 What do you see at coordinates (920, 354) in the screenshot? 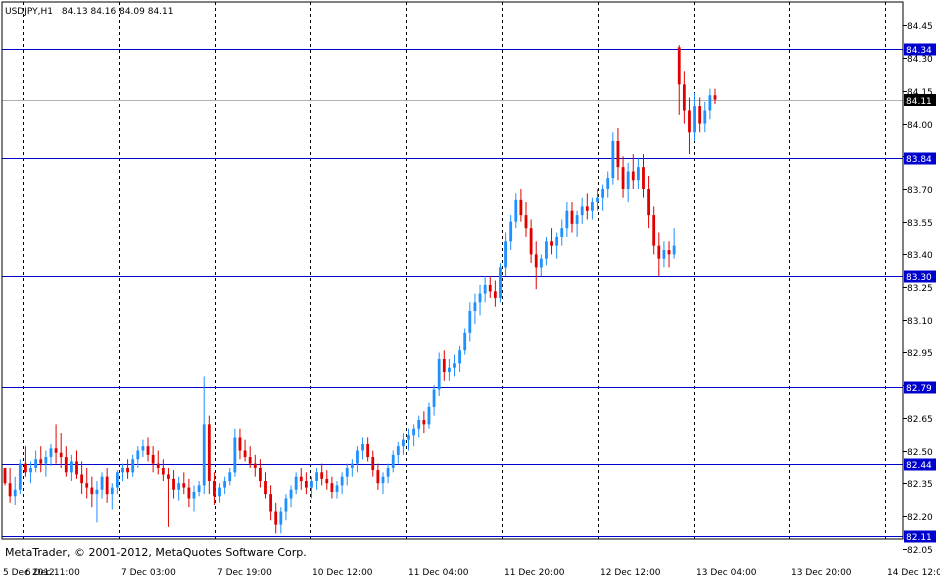
I see `price-tick-label: 82.95` at bounding box center [920, 354].